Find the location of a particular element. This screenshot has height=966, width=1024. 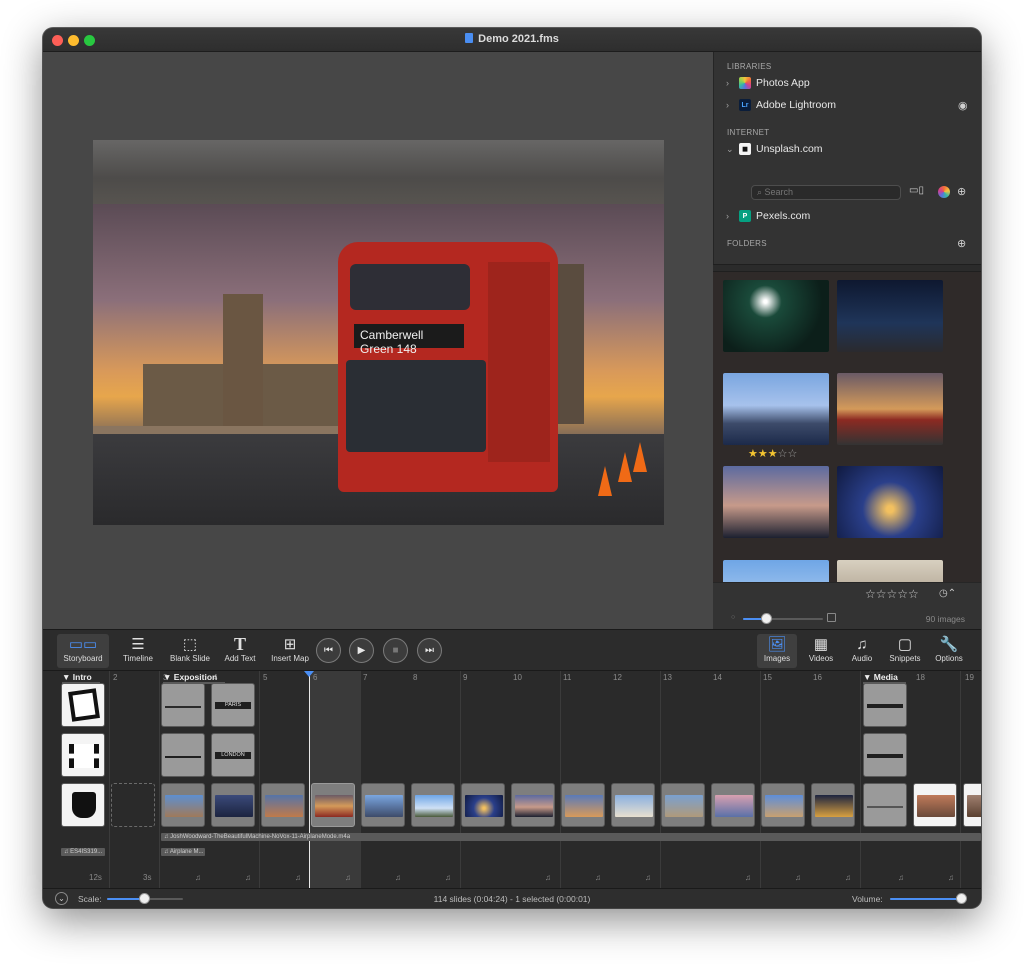

skip-back-button: ⏮ is located at coordinates (328, 650).